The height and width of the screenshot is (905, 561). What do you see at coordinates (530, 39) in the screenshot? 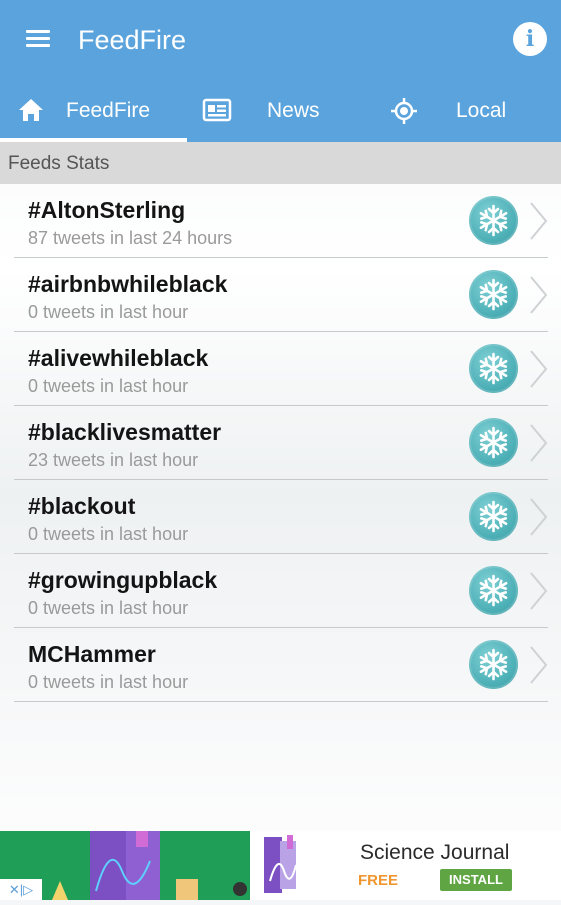
I see `info-icon: i` at bounding box center [530, 39].